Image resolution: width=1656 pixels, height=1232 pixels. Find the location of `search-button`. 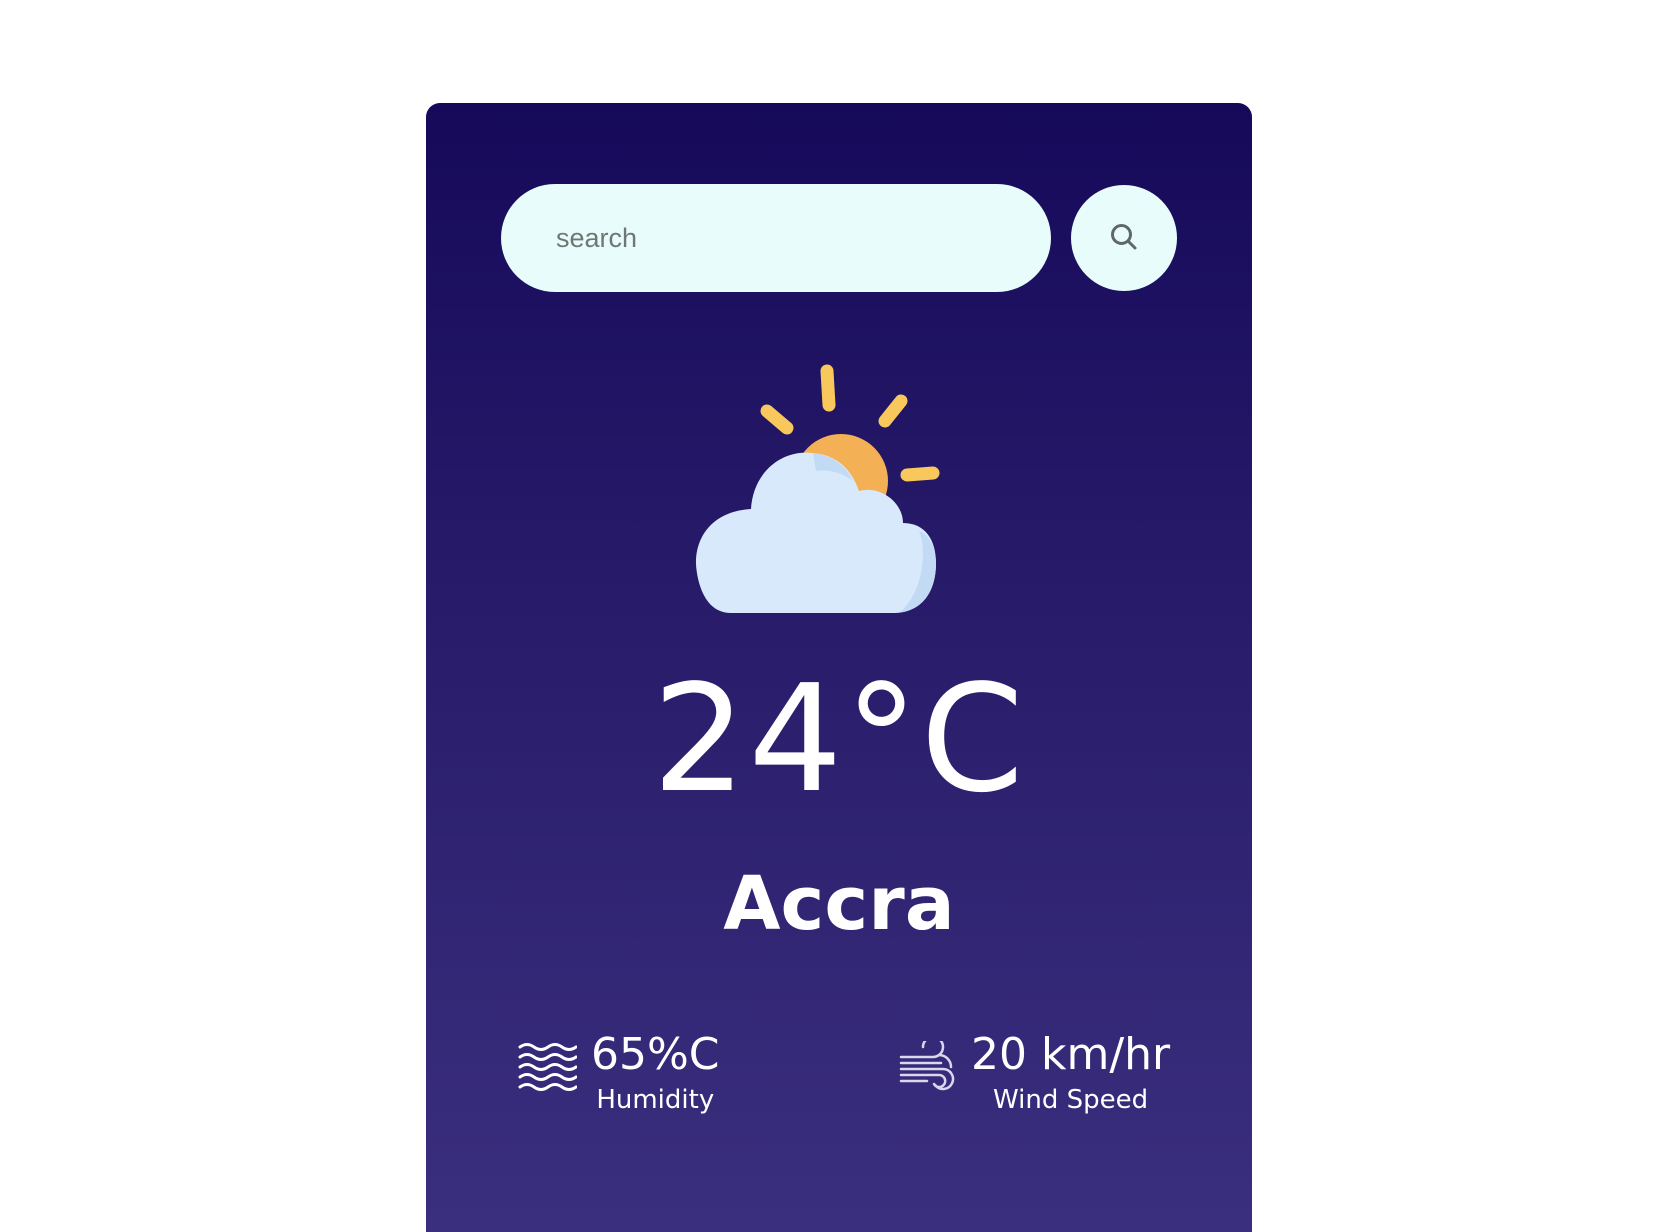

search-button is located at coordinates (1124, 238).